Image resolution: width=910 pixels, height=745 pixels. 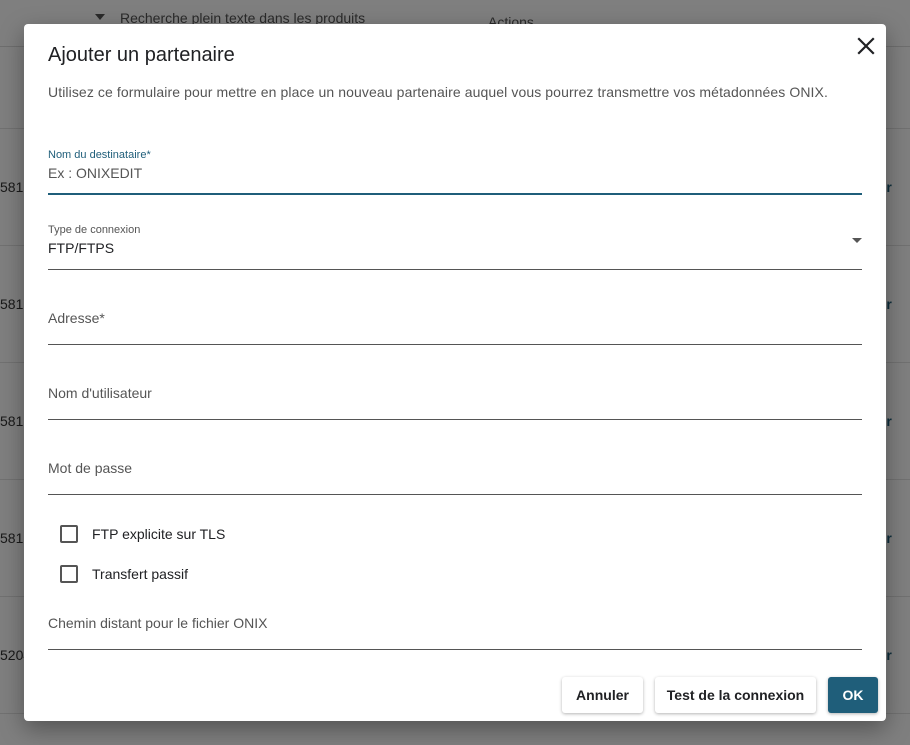 I want to click on address-label: Adresse*, so click(x=76, y=318).